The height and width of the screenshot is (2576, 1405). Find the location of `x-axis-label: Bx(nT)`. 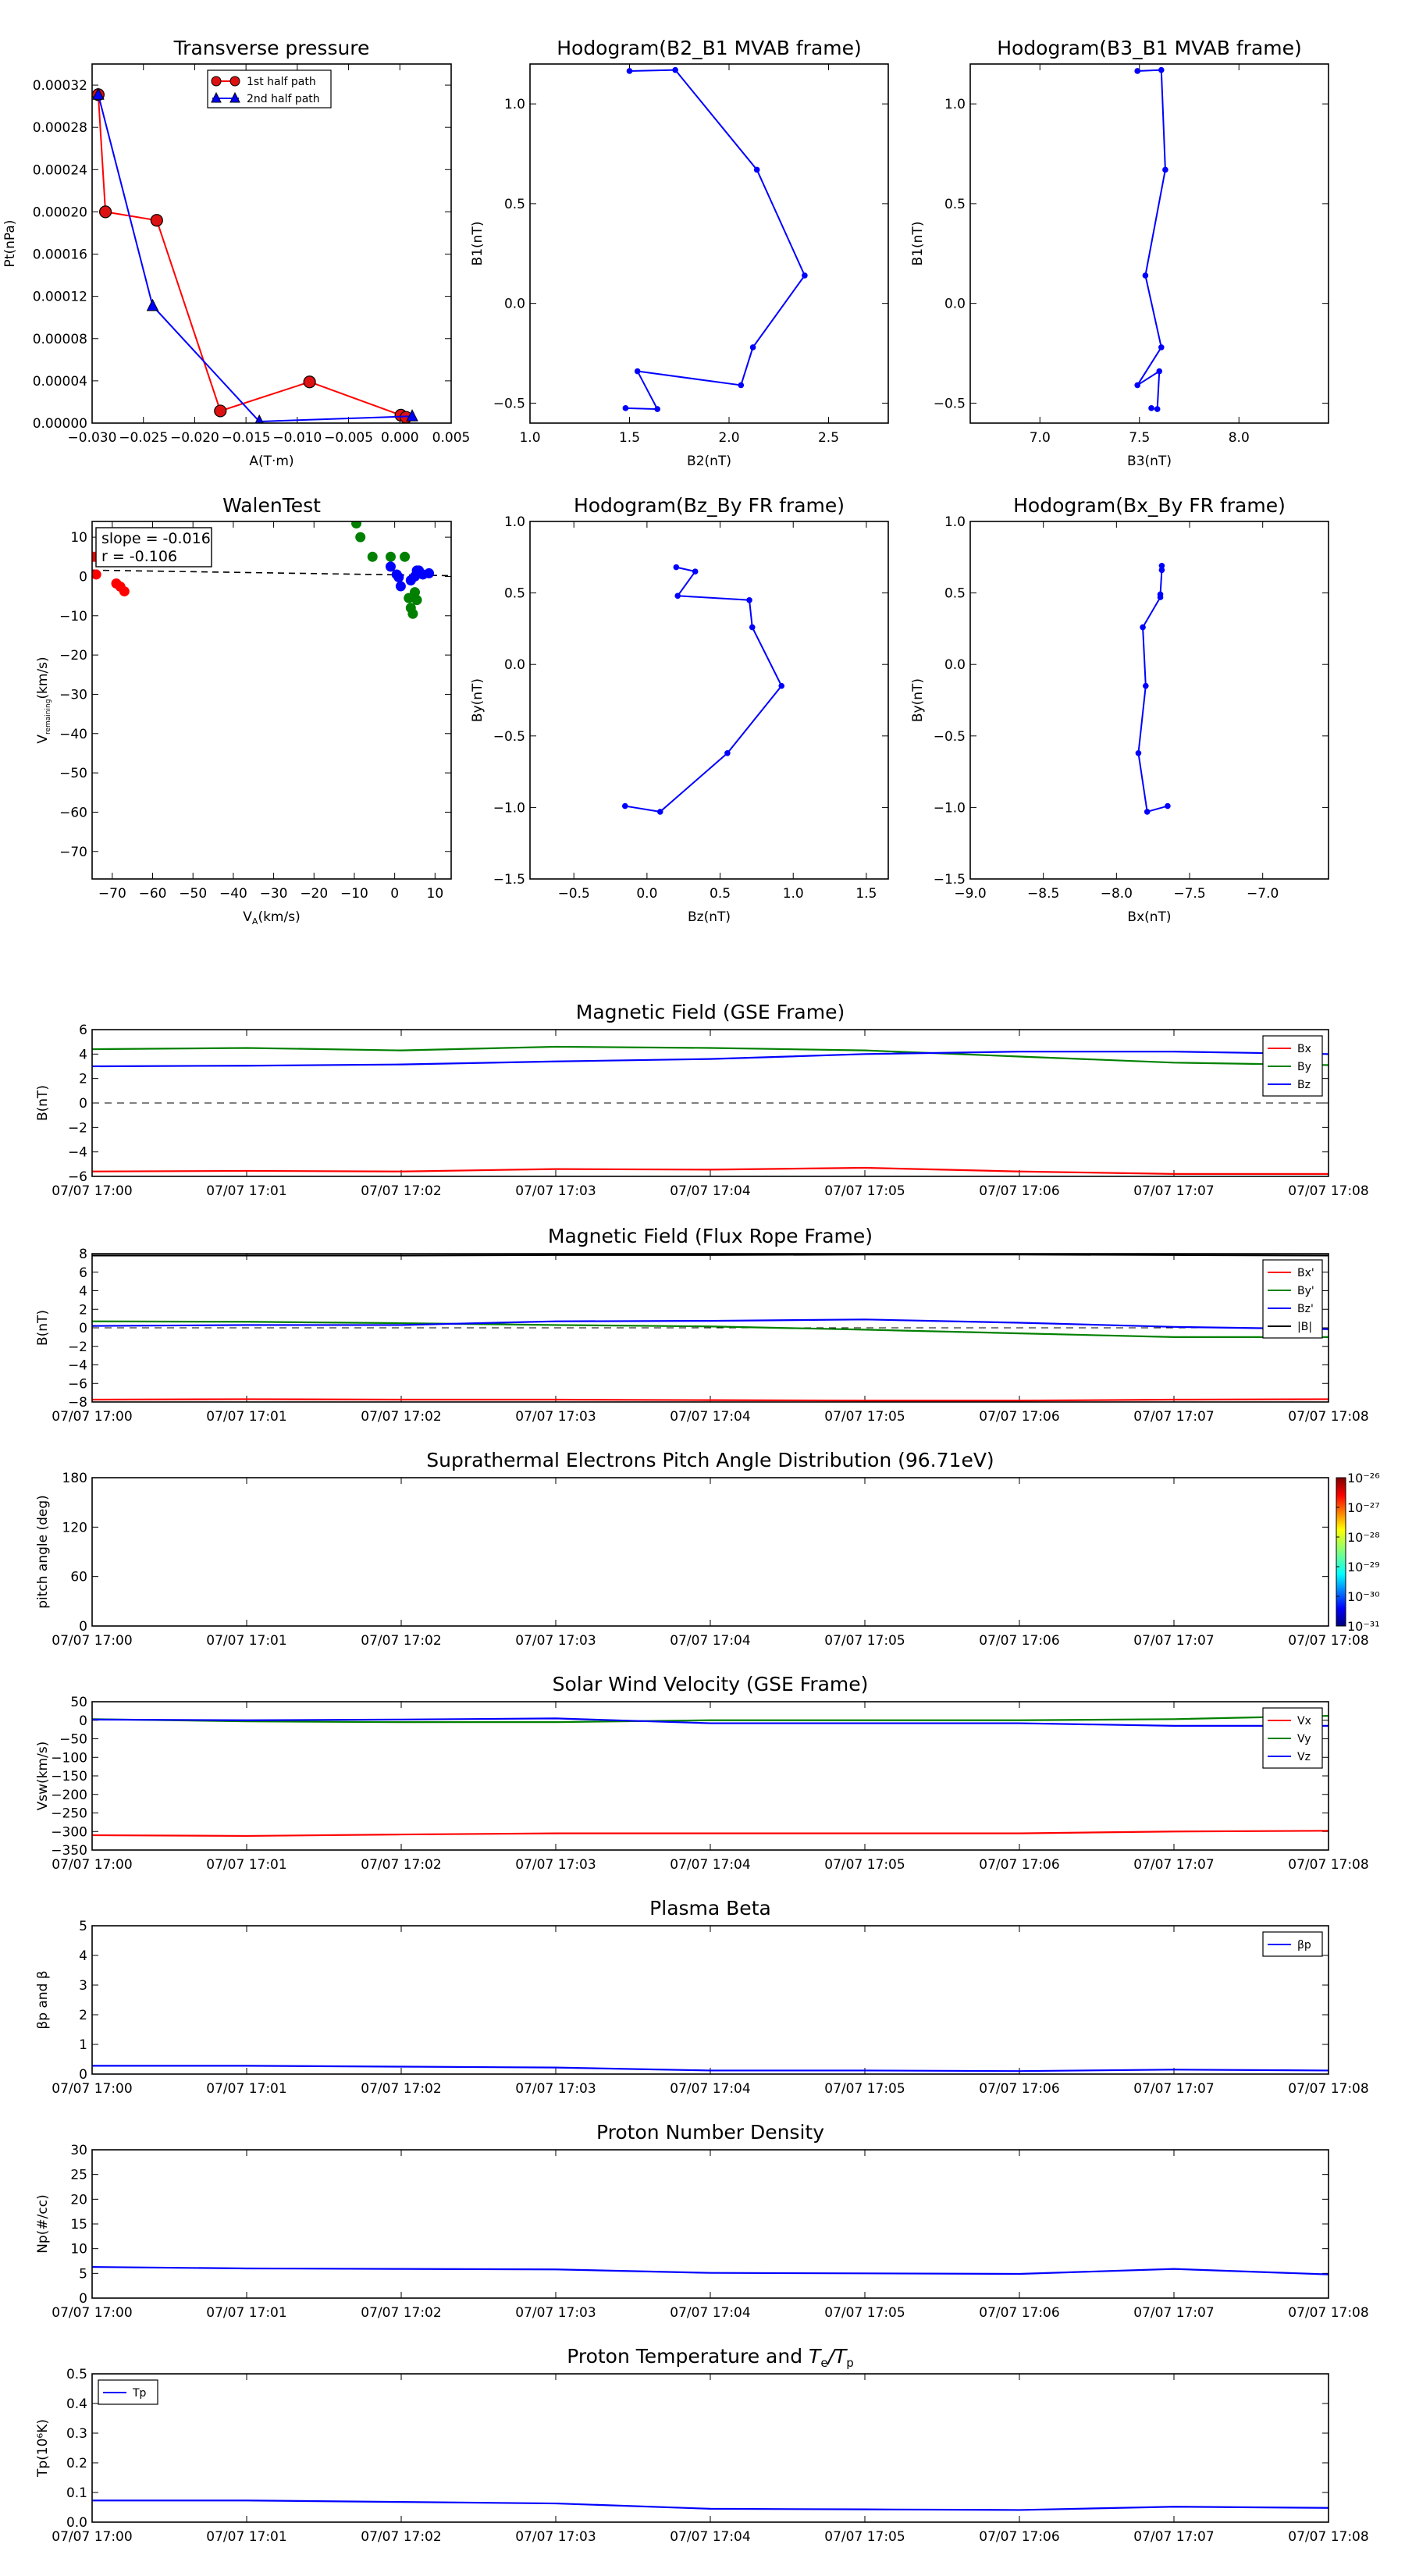

x-axis-label: Bx(nT) is located at coordinates (1149, 917).